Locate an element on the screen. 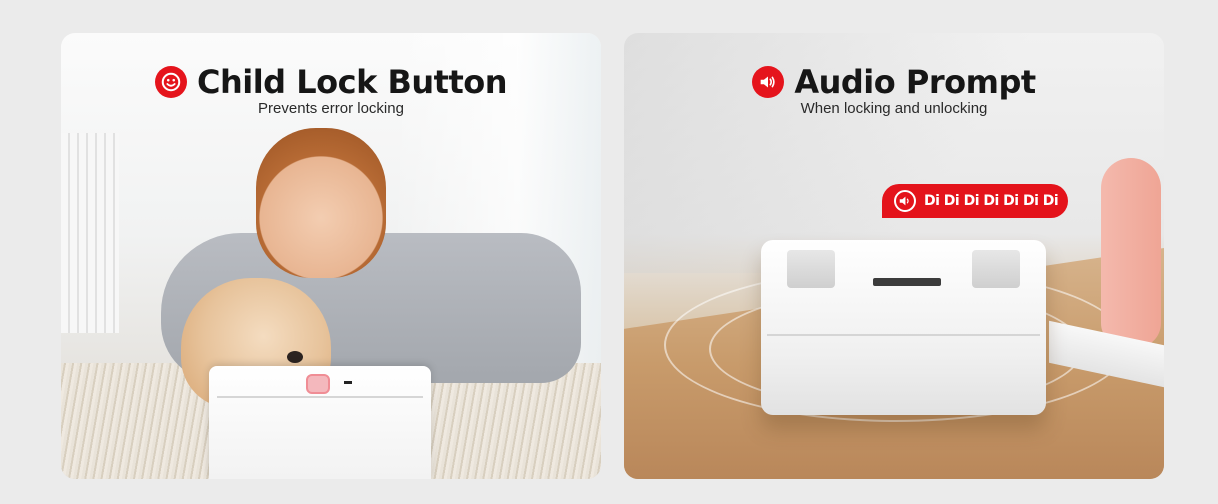  girl-head-image is located at coordinates (321, 203).